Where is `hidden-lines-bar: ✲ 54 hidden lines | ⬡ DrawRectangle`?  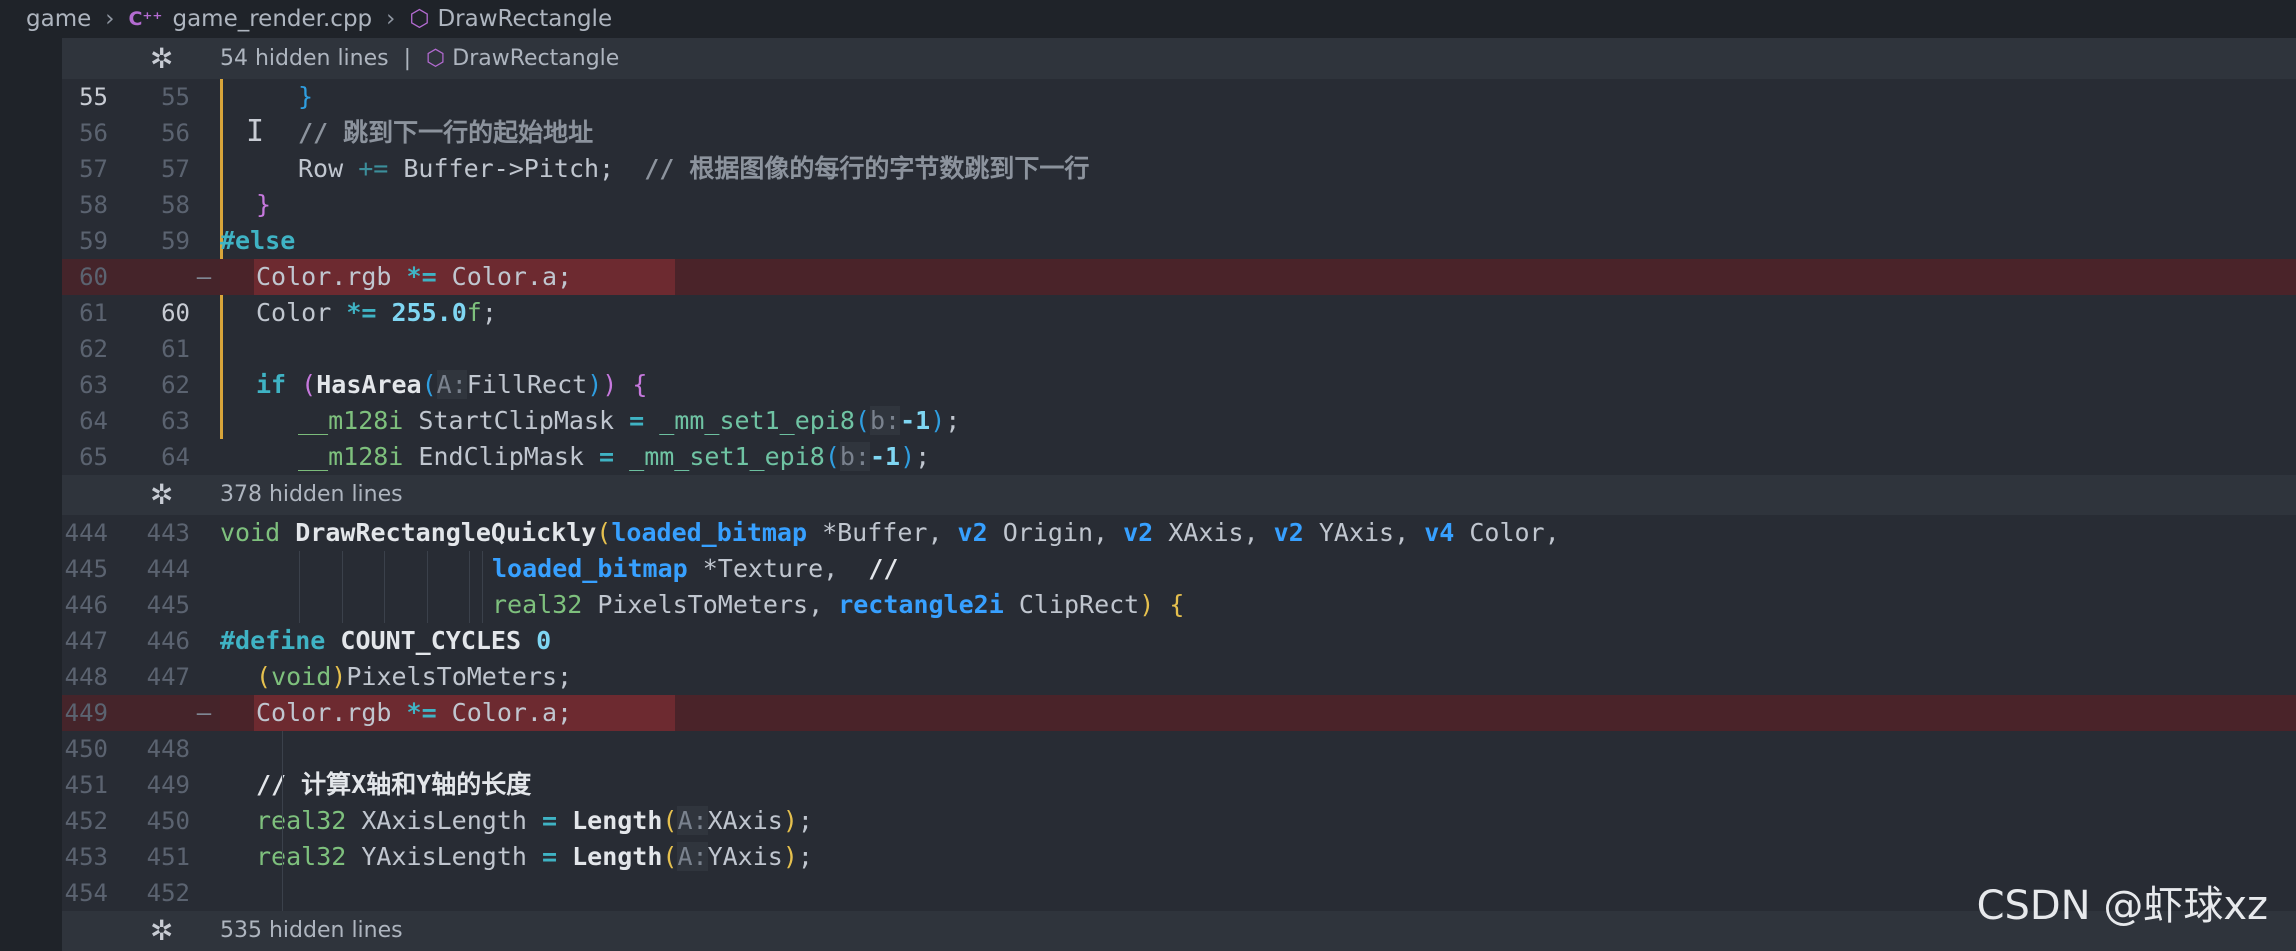
hidden-lines-bar: ✲ 54 hidden lines | ⬡ DrawRectangle is located at coordinates (1179, 58).